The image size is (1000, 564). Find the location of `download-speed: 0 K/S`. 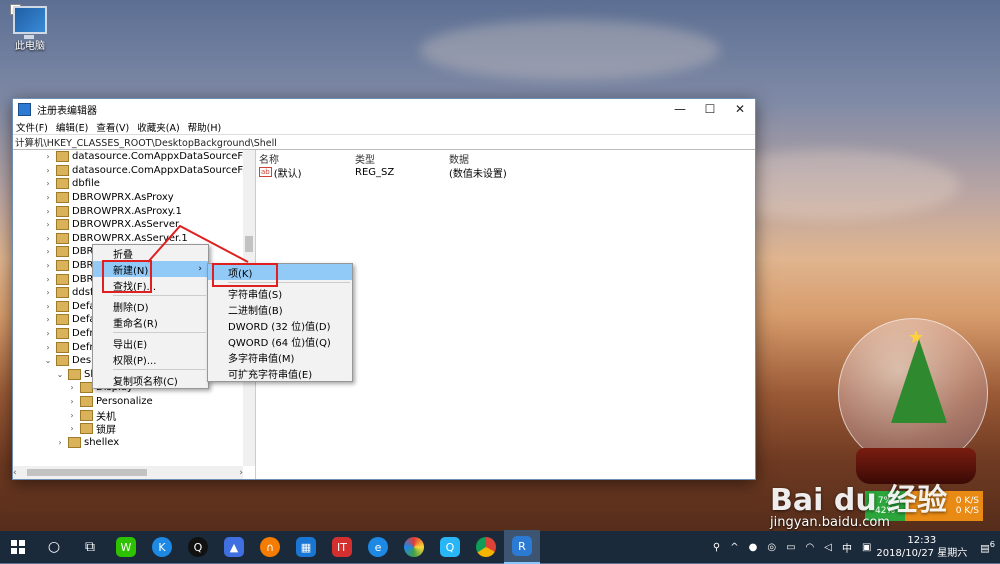

download-speed: 0 K/S is located at coordinates (967, 511).